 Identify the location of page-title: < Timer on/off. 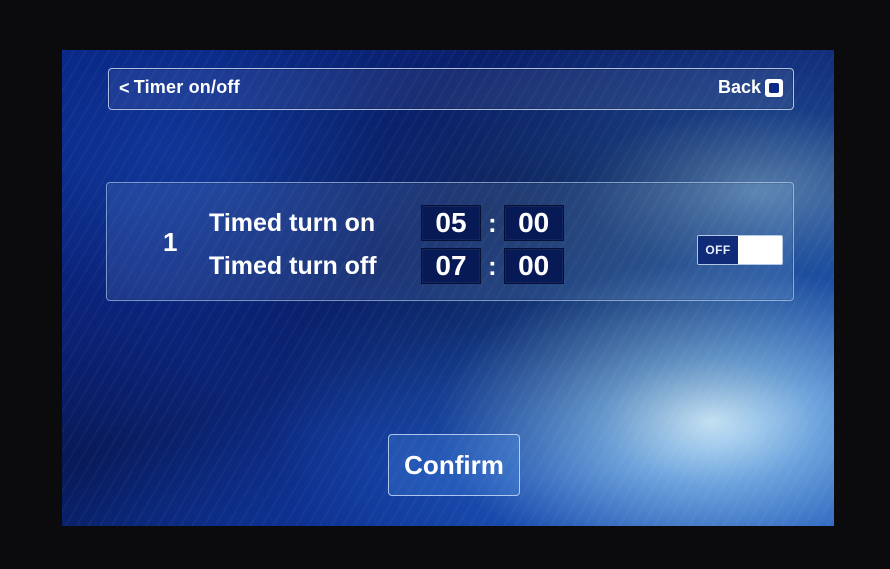
(179, 87).